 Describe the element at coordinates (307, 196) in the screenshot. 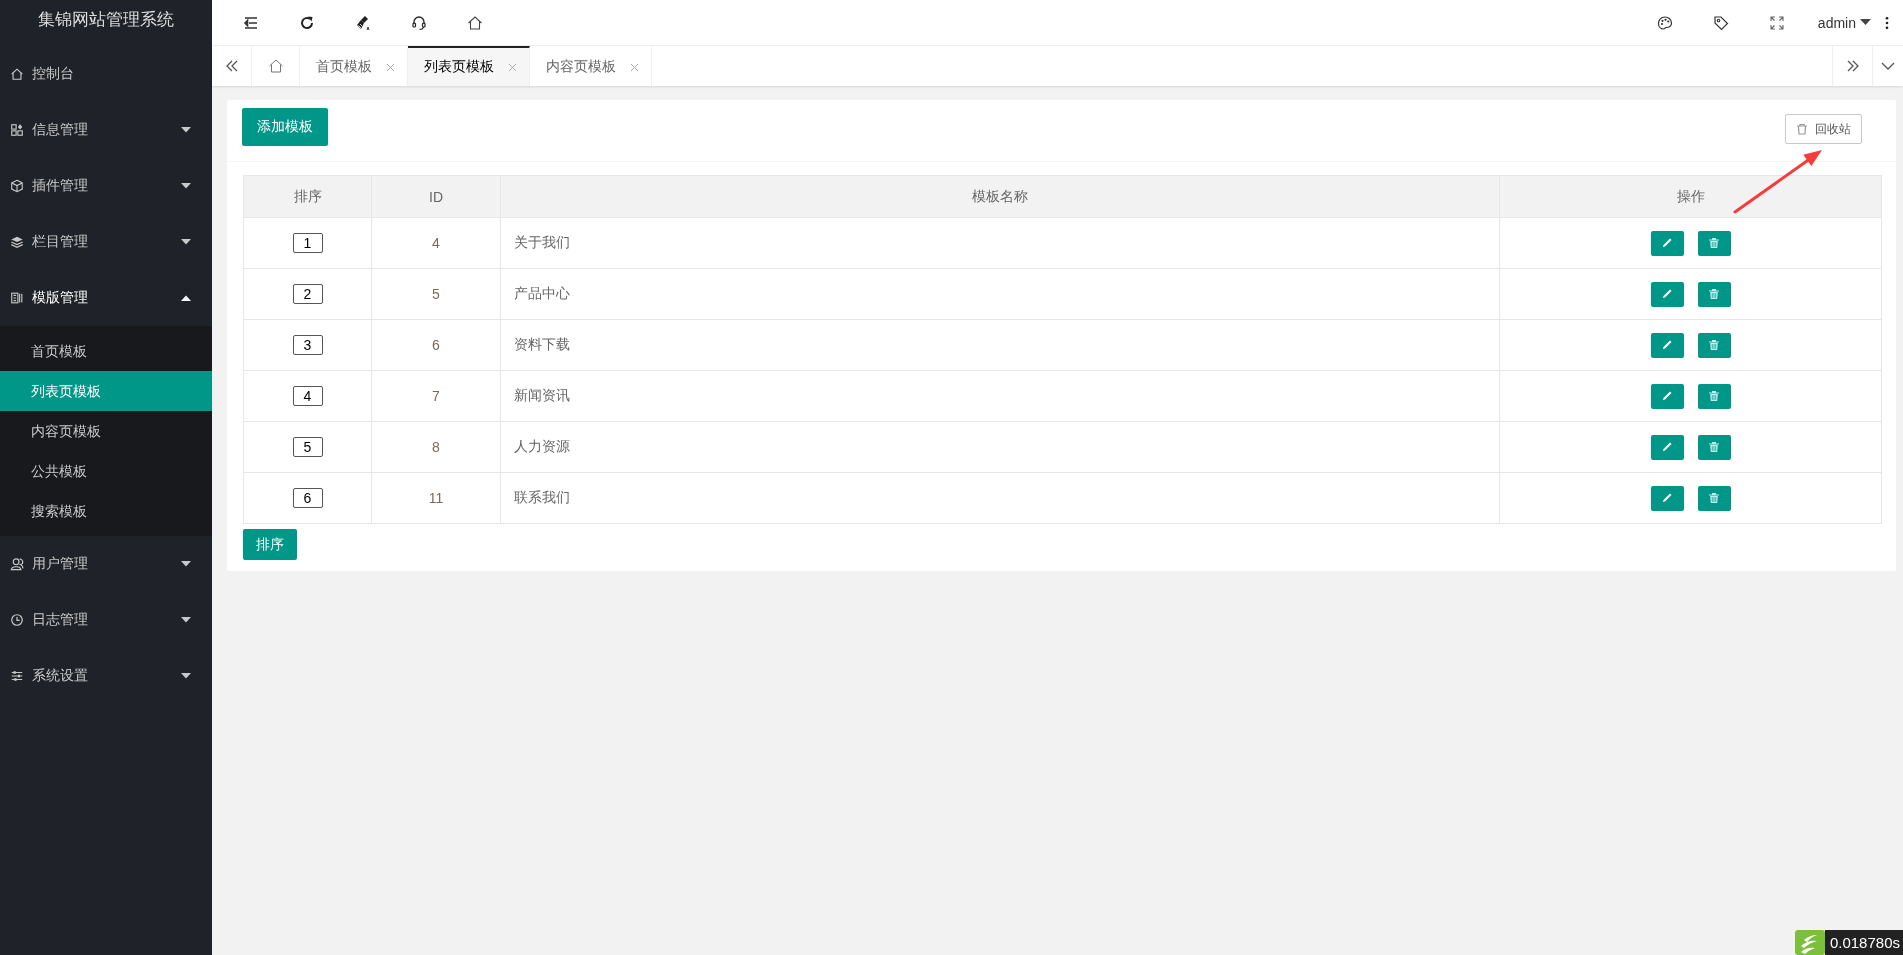

I see `column-header: 排序` at that location.